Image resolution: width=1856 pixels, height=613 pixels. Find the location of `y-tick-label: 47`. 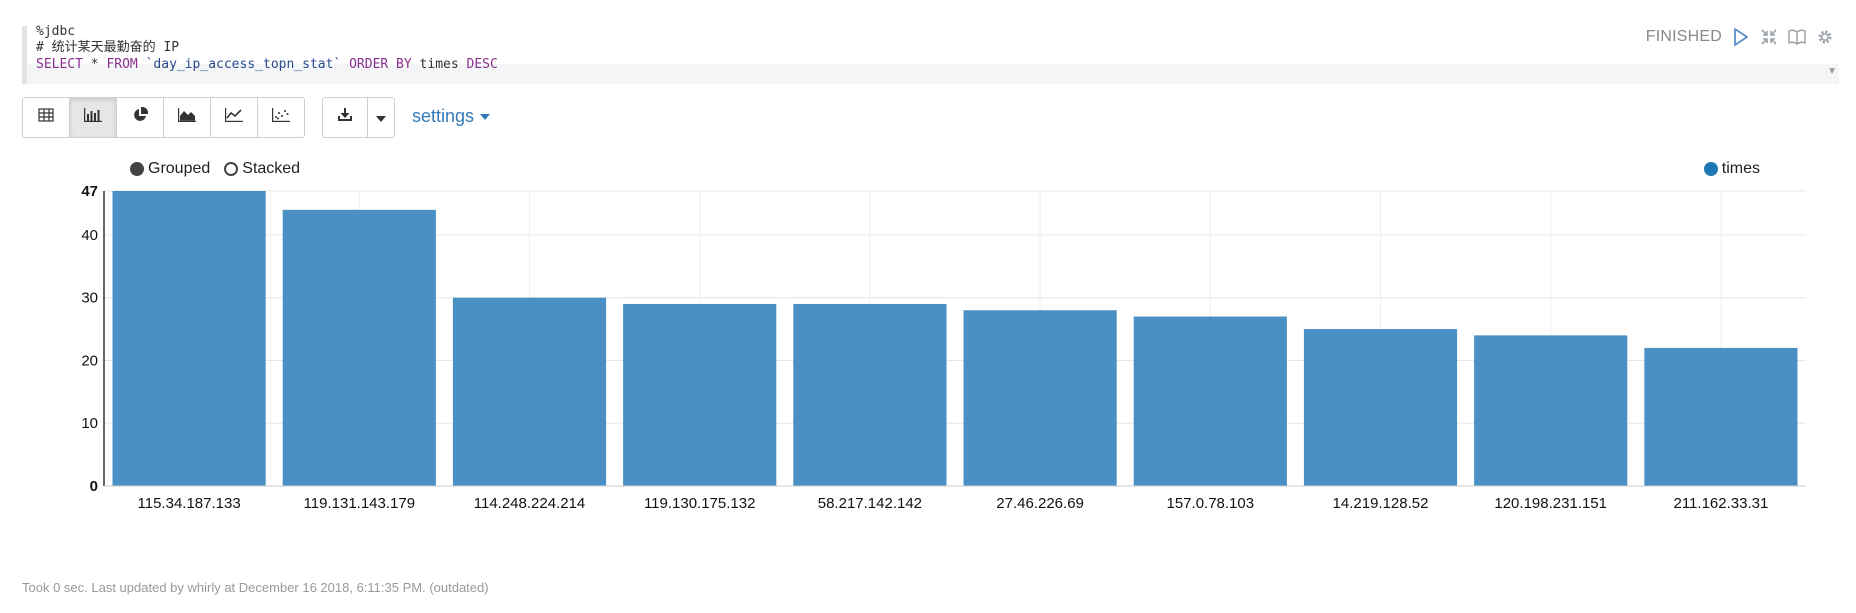

y-tick-label: 47 is located at coordinates (89, 191).